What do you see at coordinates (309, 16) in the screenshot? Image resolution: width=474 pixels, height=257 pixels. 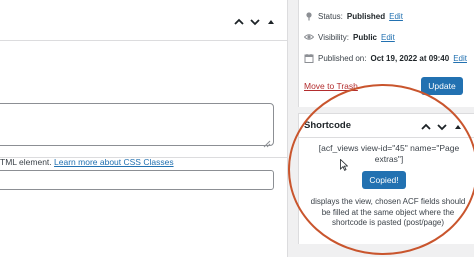 I see `pin-icon` at bounding box center [309, 16].